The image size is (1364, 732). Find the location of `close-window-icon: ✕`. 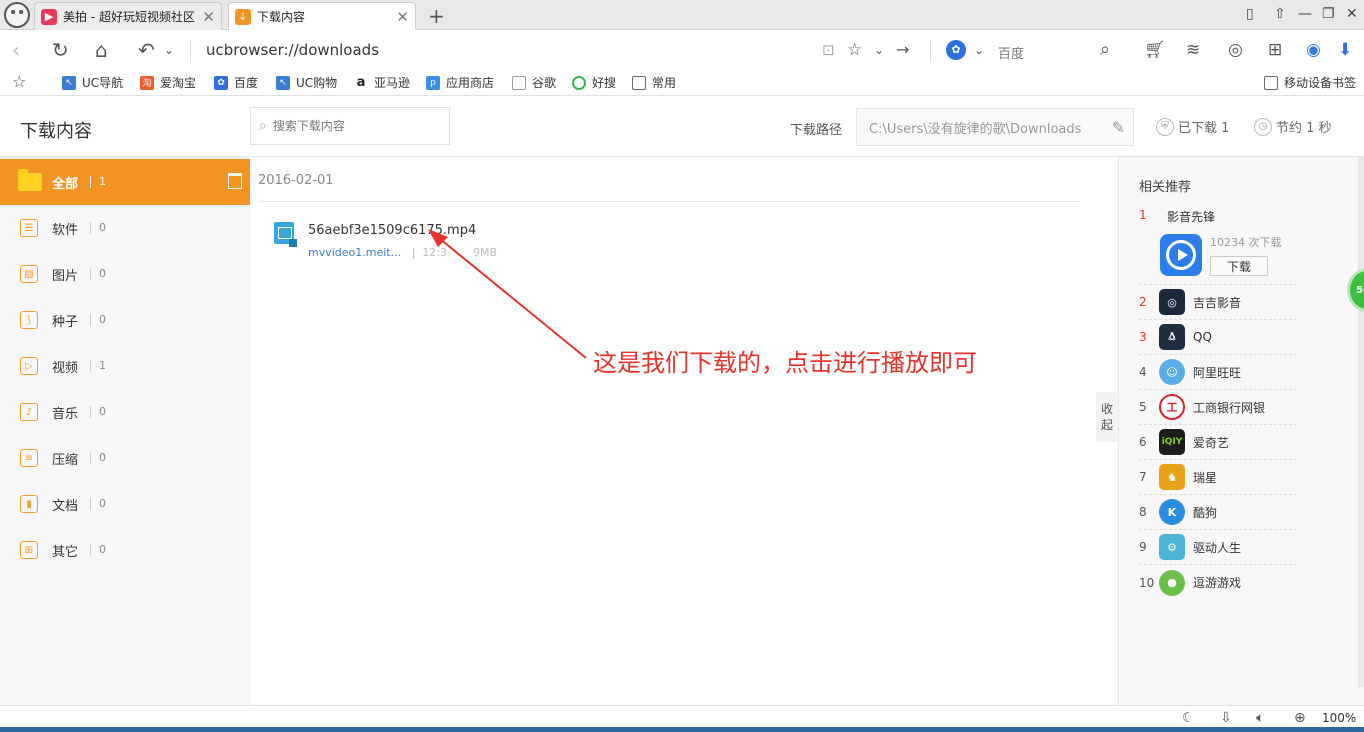

close-window-icon: ✕ is located at coordinates (1352, 14).